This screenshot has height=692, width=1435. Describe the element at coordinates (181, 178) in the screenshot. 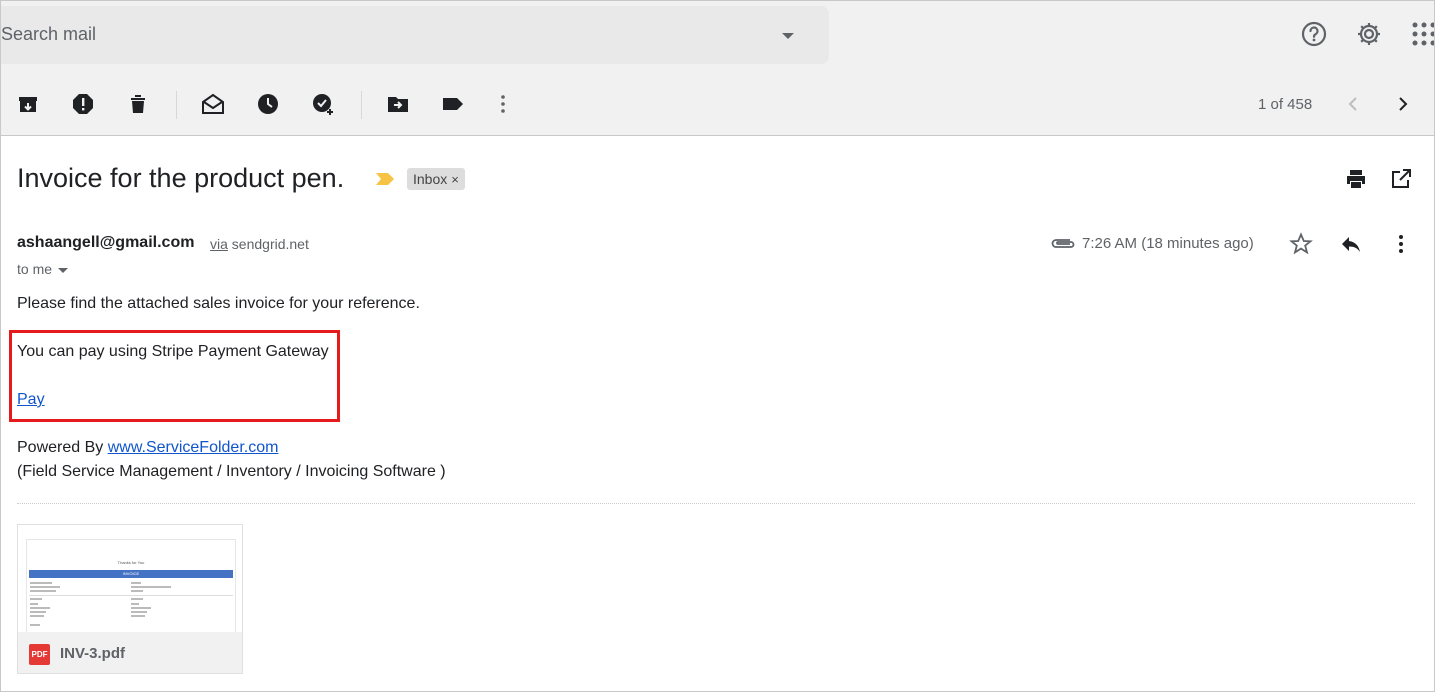

I see `email-subject: Invoice for the product pen.` at that location.